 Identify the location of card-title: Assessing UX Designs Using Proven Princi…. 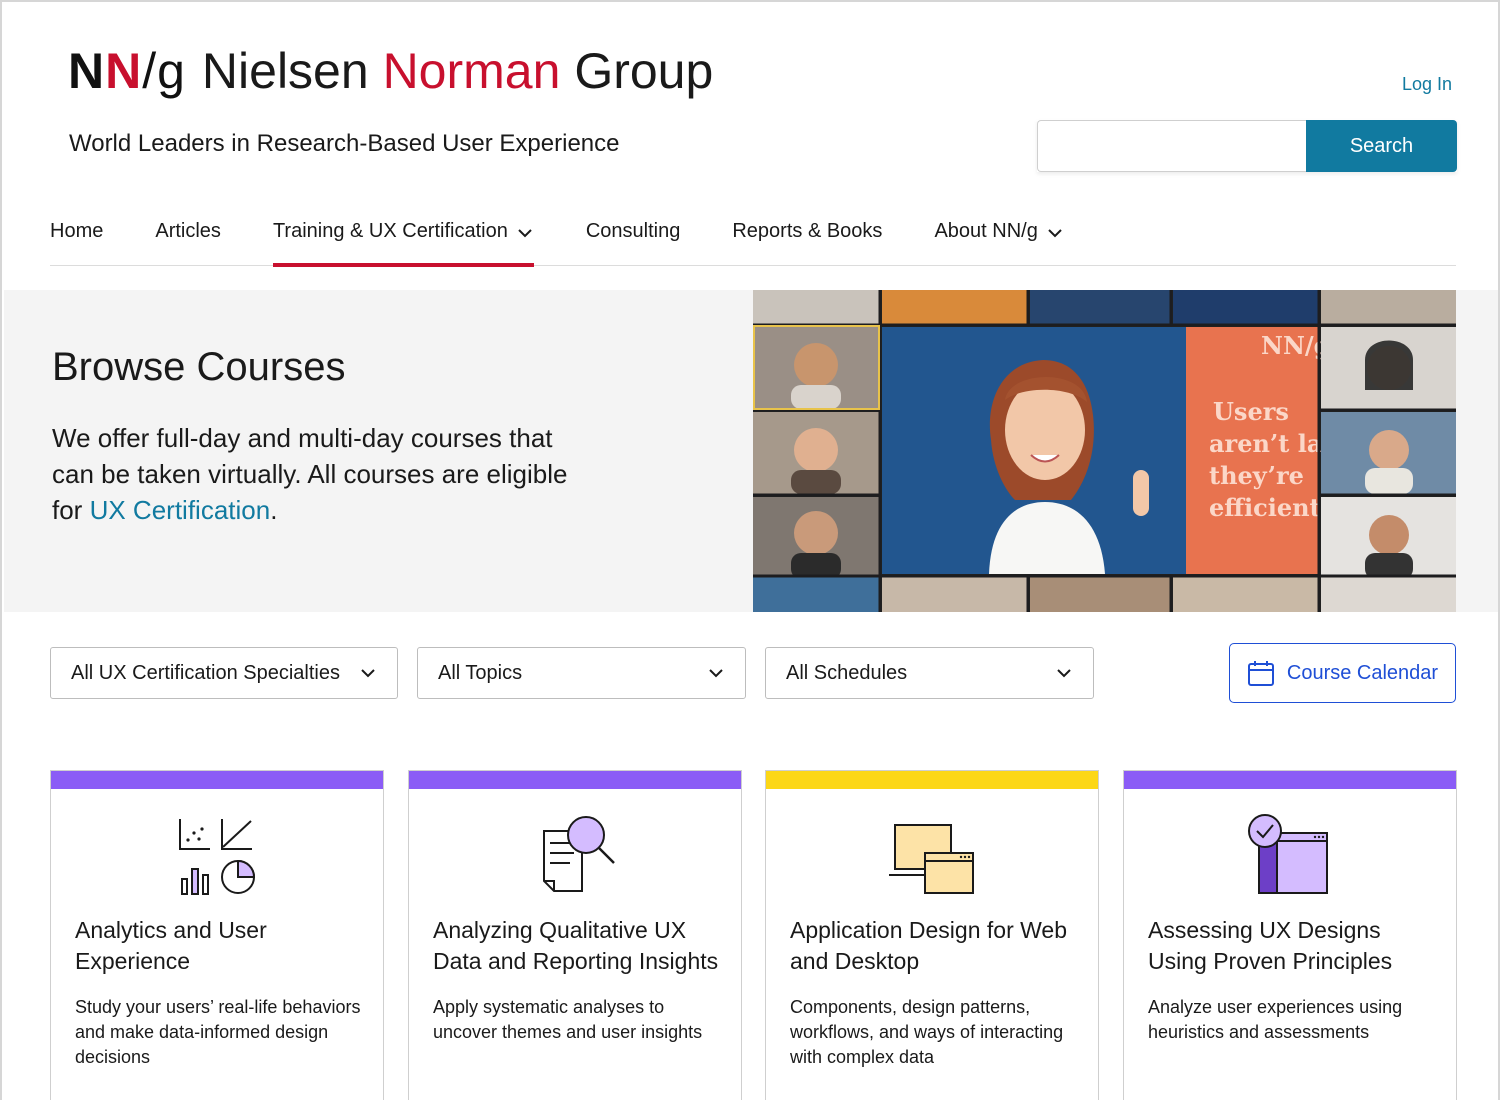
(1270, 945).